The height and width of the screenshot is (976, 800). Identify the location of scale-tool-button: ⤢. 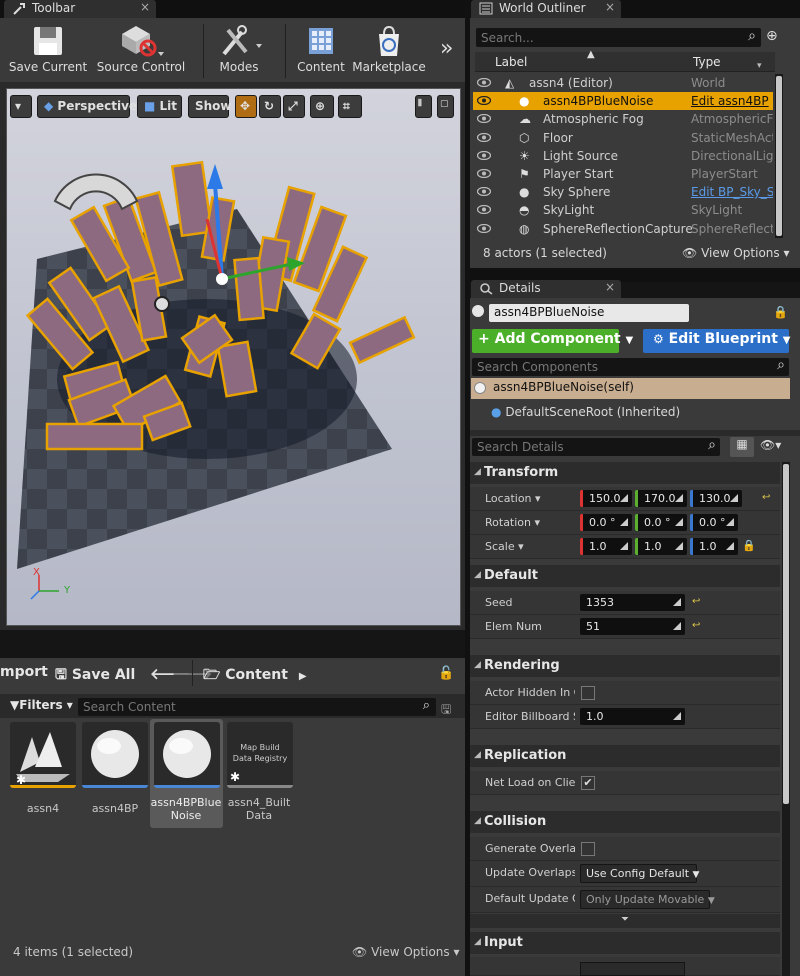
(294, 106).